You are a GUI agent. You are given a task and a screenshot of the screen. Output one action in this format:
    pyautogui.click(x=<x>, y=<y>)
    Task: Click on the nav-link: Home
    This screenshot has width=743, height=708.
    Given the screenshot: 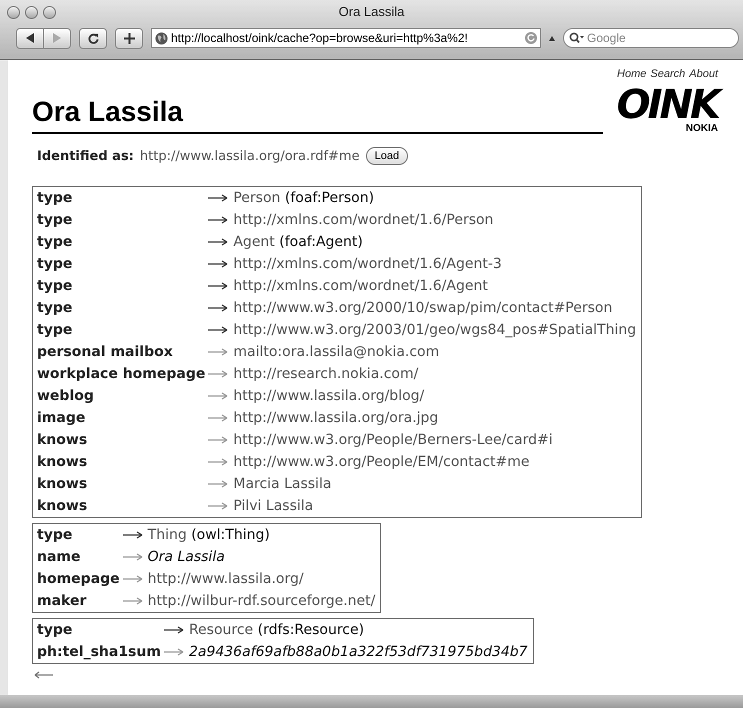 What is the action you would take?
    pyautogui.click(x=631, y=74)
    